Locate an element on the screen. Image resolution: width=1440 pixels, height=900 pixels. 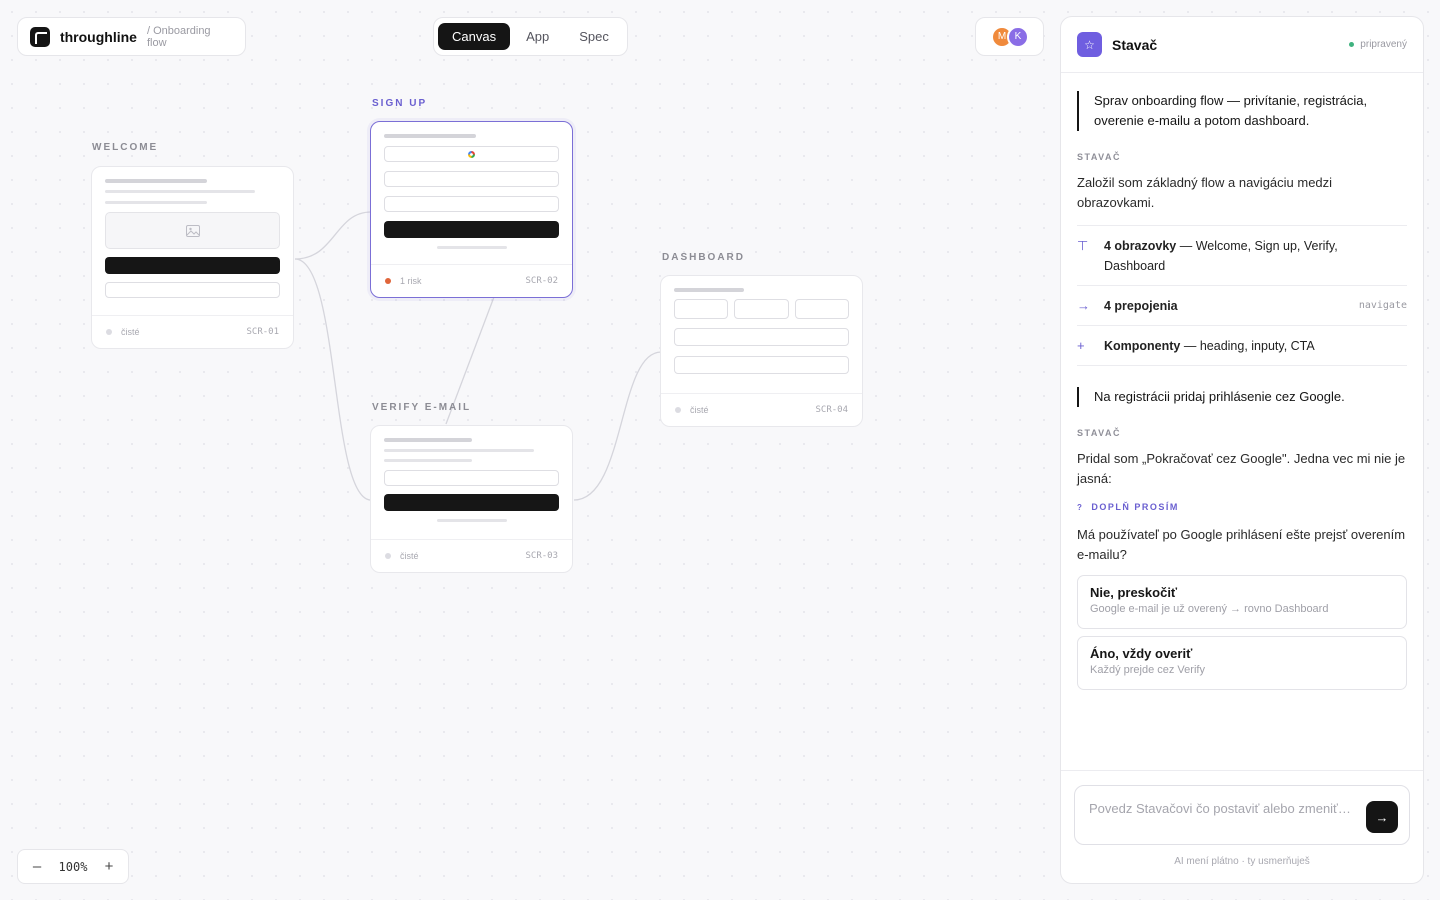
view-switcher: Canvas App Spec is located at coordinates (530, 36).